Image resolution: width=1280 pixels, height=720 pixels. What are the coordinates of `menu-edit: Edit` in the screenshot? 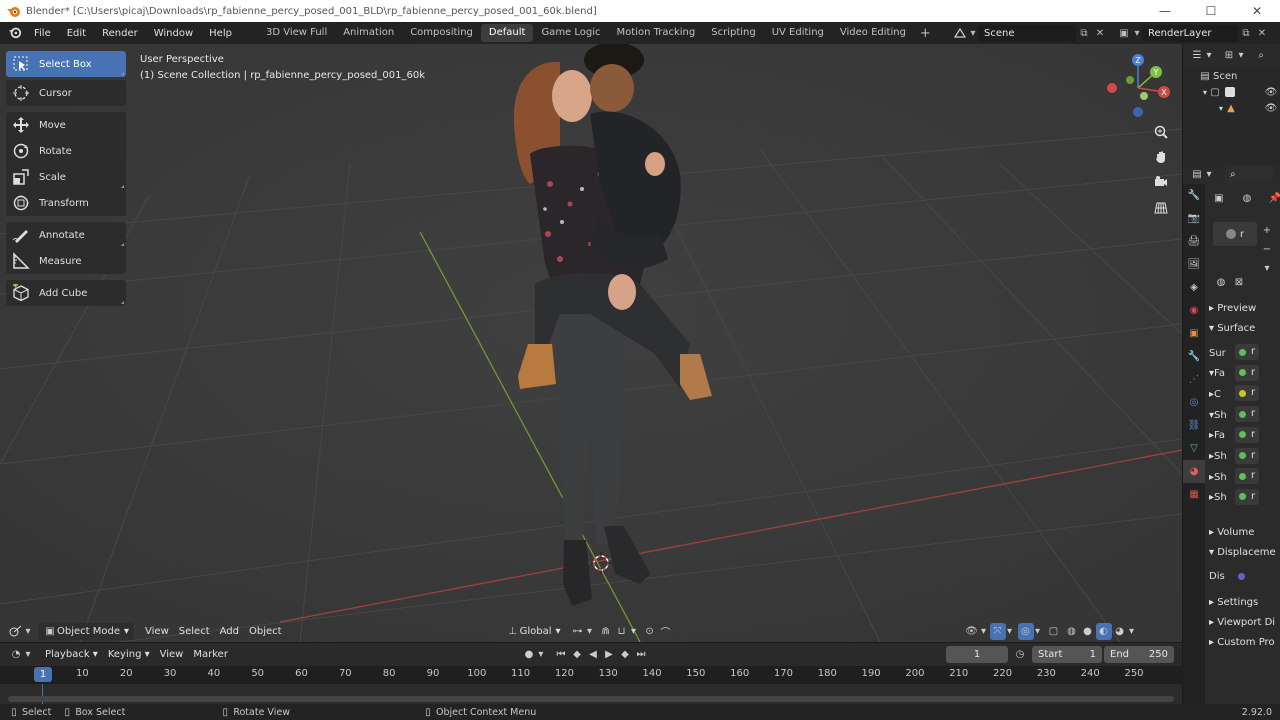 It's located at (76, 33).